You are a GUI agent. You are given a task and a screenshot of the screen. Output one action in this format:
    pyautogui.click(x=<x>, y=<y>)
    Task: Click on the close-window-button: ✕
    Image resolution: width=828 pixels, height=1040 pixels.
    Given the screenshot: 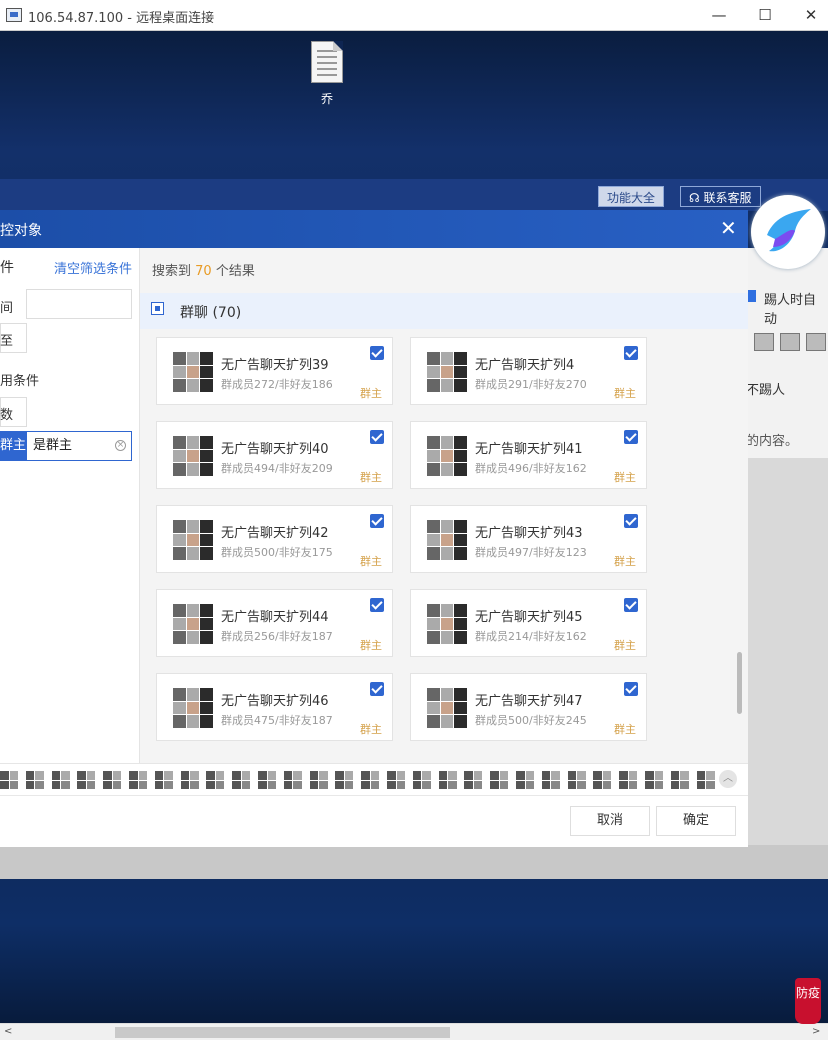 What is the action you would take?
    pyautogui.click(x=811, y=15)
    